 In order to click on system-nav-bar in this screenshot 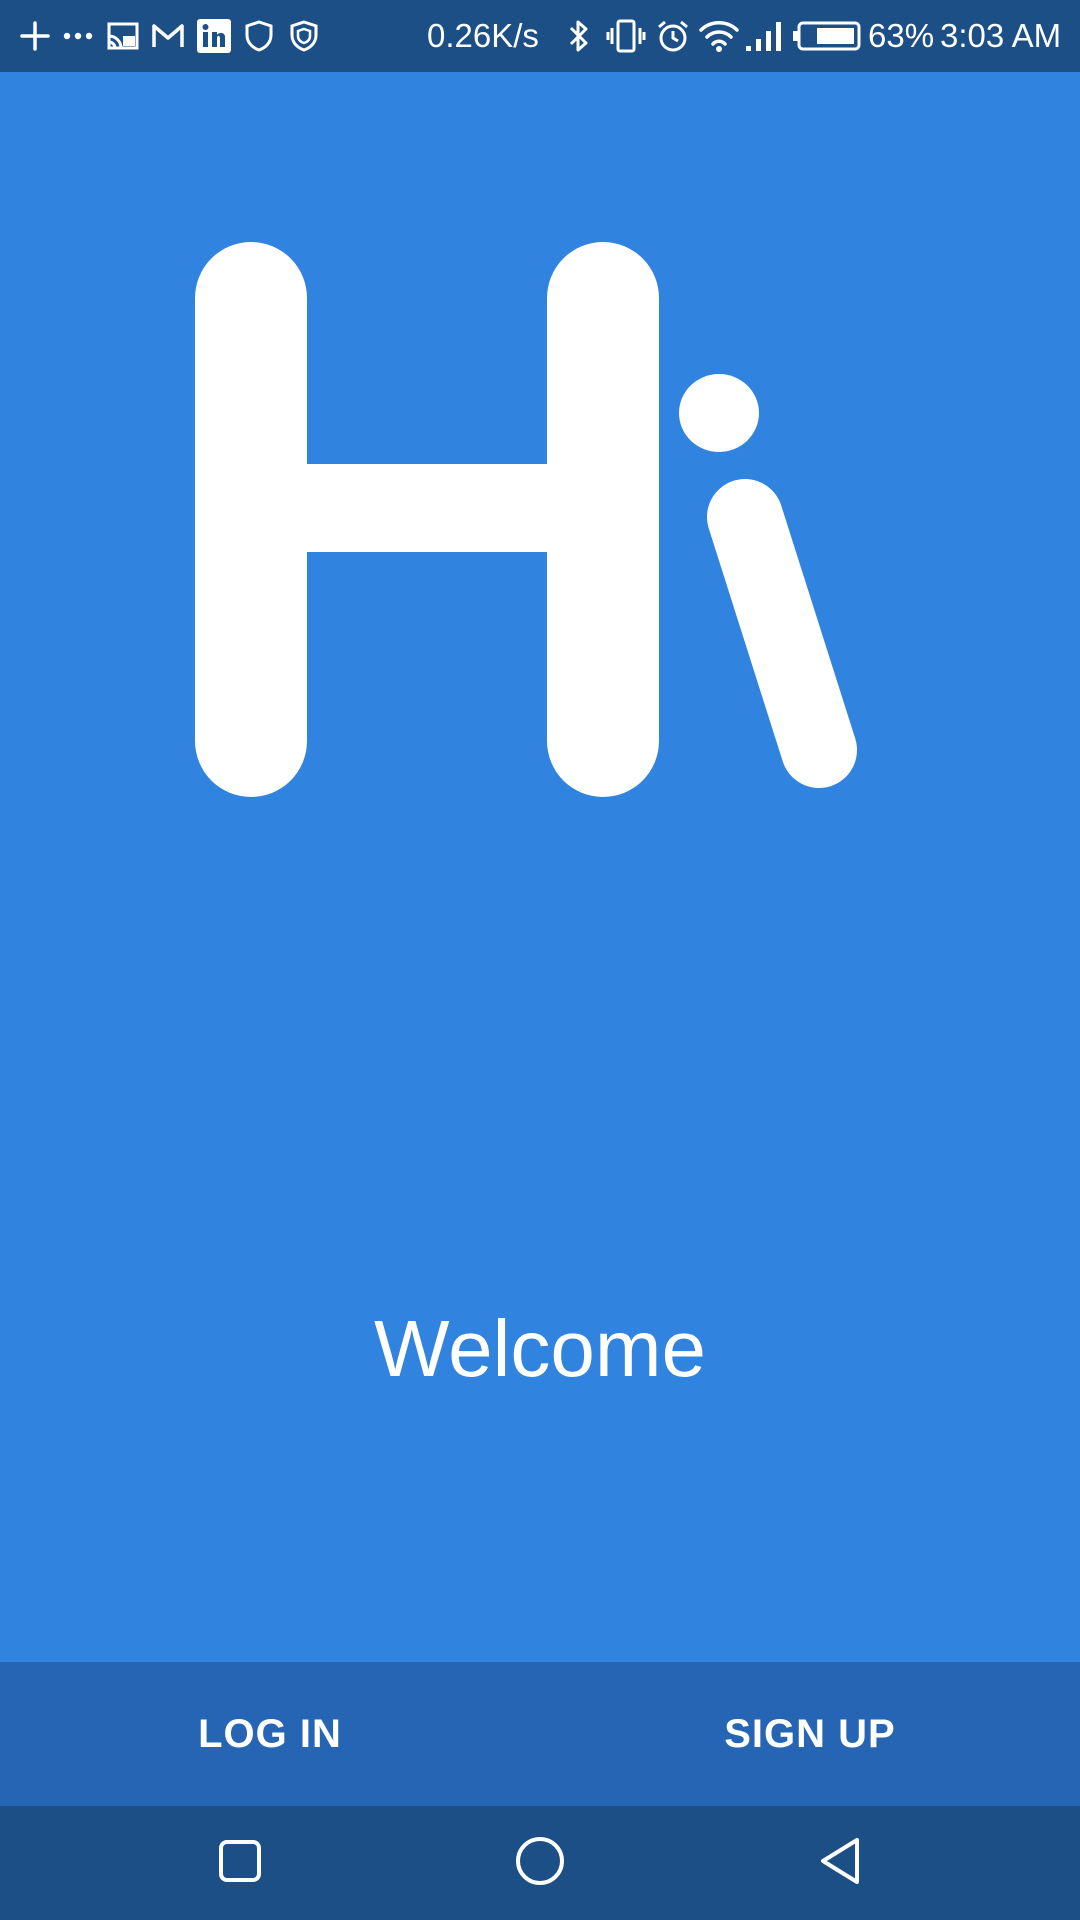, I will do `click(540, 1863)`.